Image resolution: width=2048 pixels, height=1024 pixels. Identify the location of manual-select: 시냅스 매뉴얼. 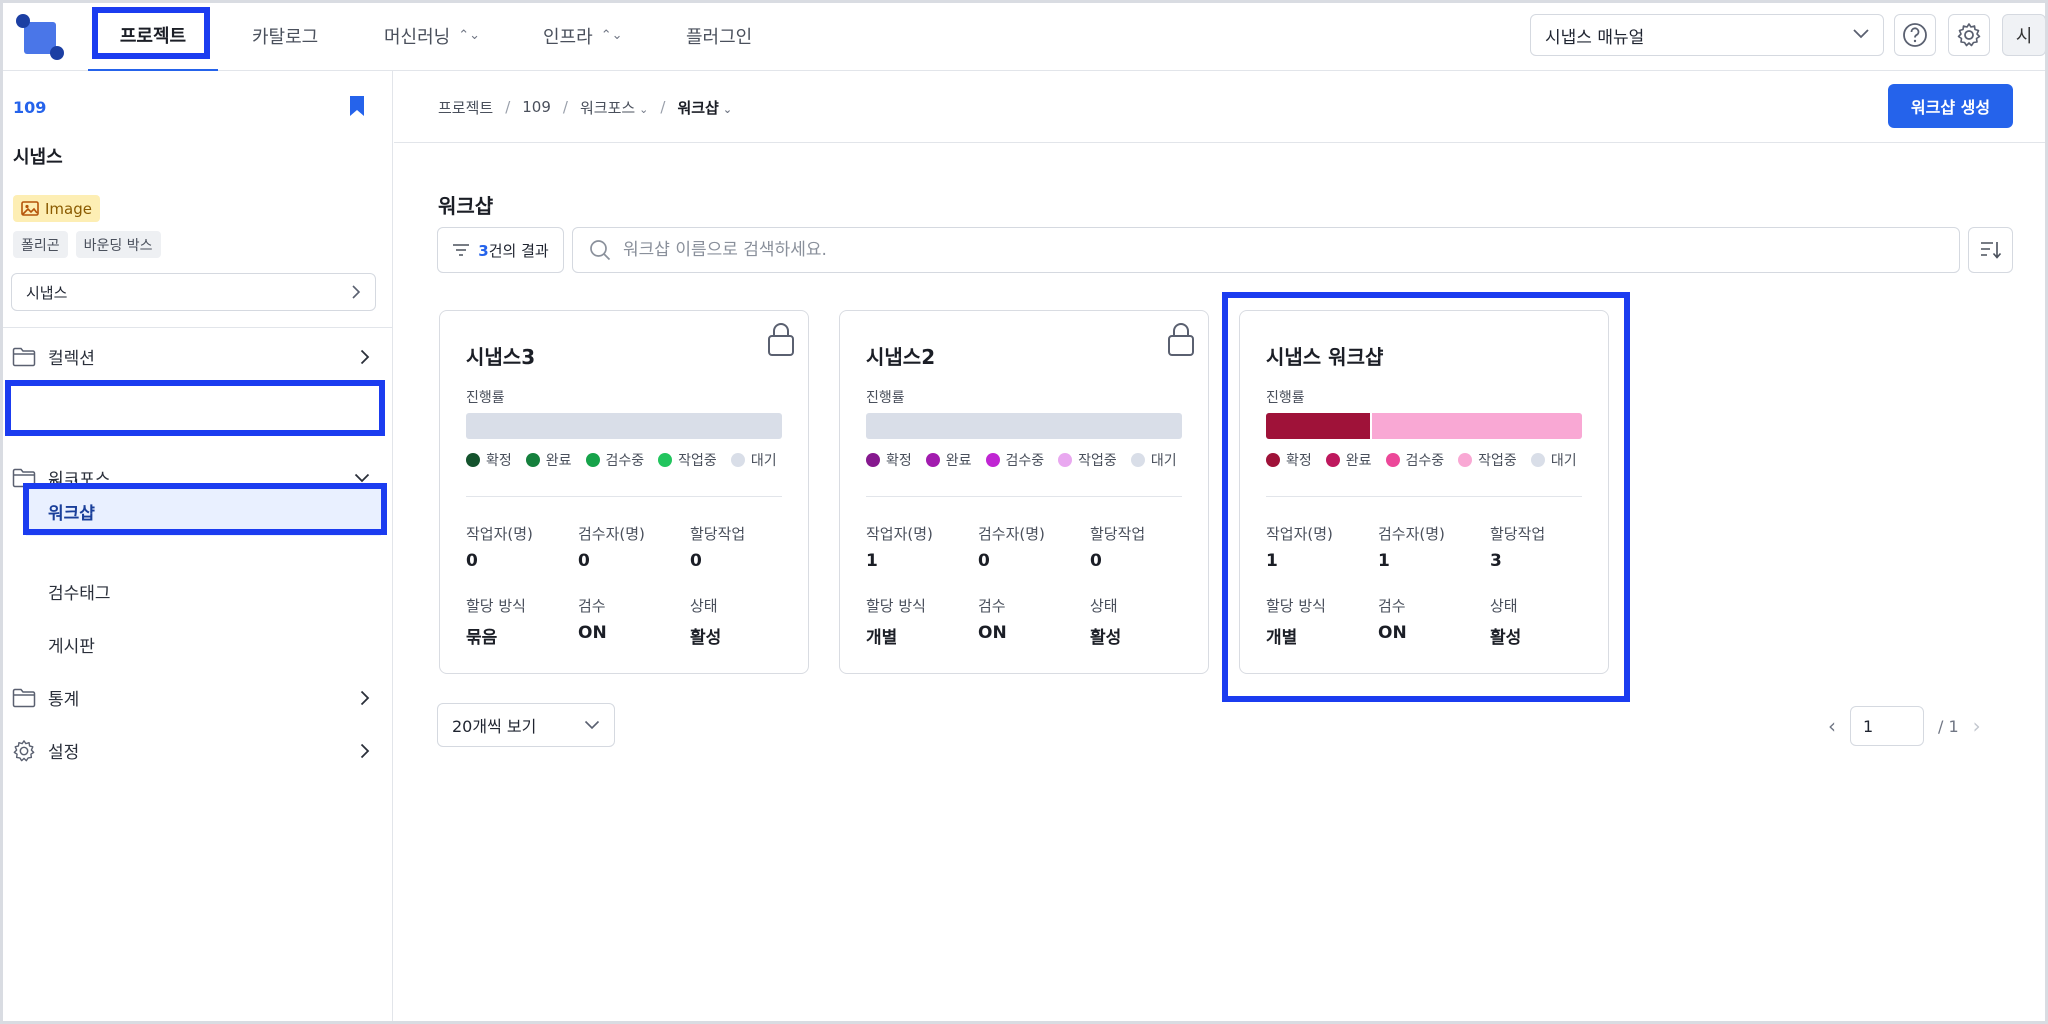
(1707, 35).